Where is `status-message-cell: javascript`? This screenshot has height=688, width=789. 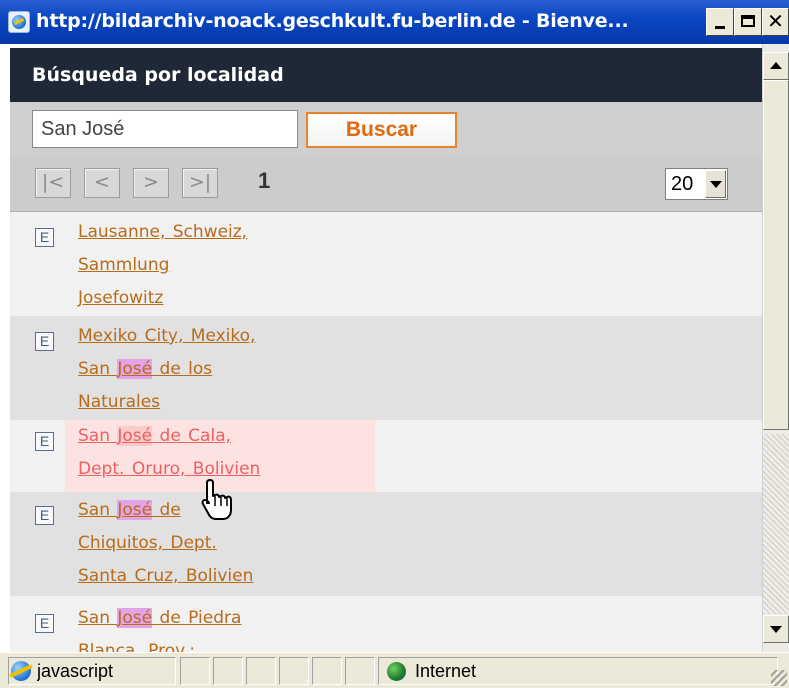 status-message-cell: javascript is located at coordinates (92, 671).